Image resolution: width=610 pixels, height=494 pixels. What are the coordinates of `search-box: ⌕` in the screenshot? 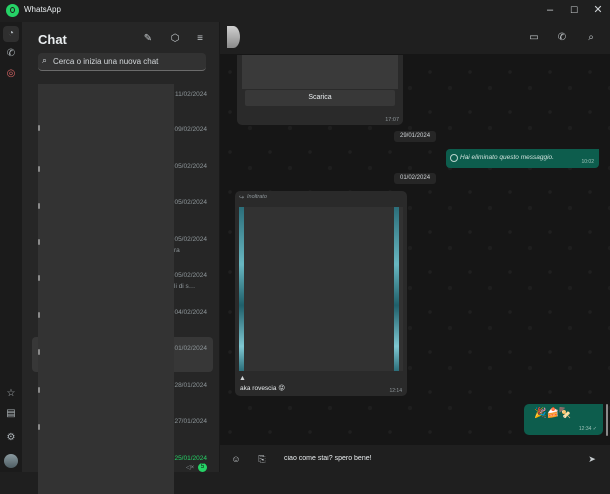 It's located at (122, 62).